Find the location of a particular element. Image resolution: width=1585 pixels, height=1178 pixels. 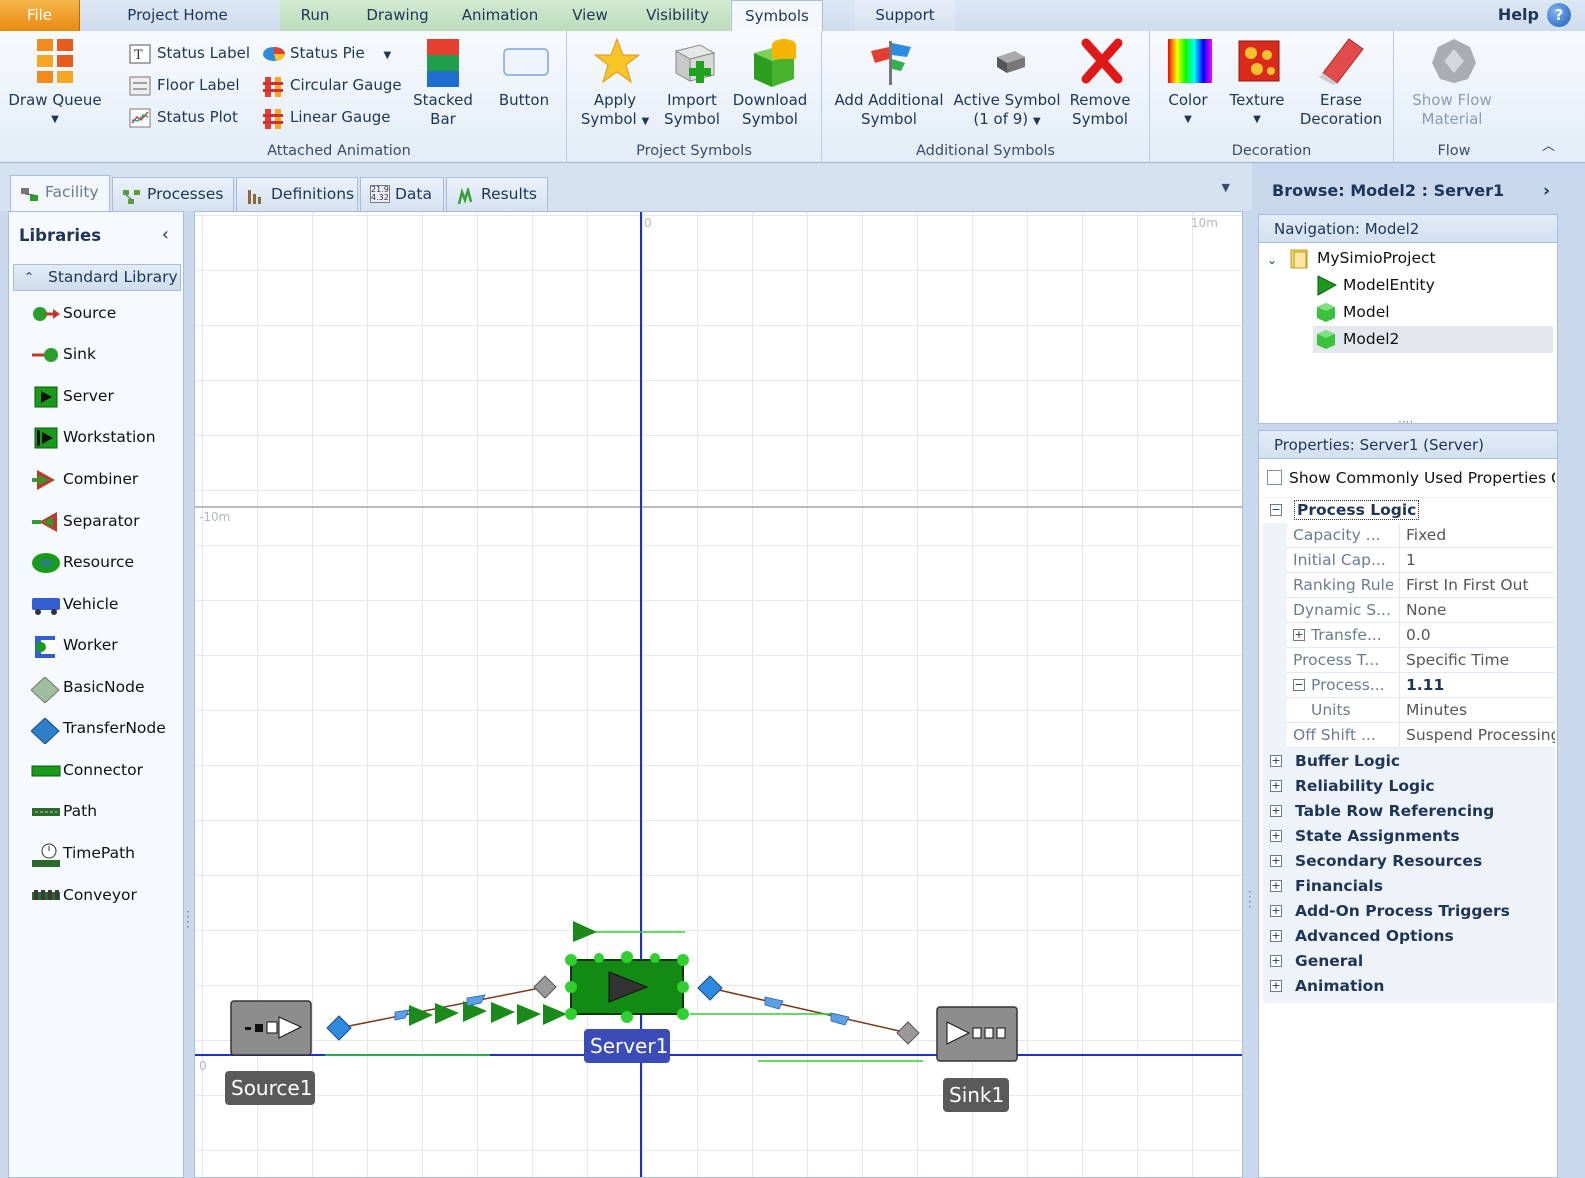

library-item-sink: Sink is located at coordinates (63, 354).